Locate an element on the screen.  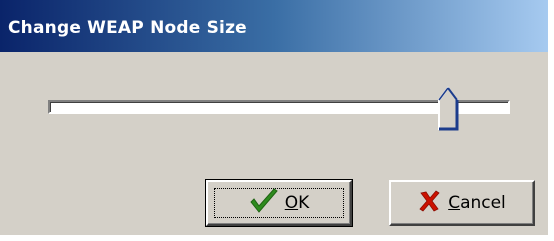
cancel-label: Cancel is located at coordinates (477, 203).